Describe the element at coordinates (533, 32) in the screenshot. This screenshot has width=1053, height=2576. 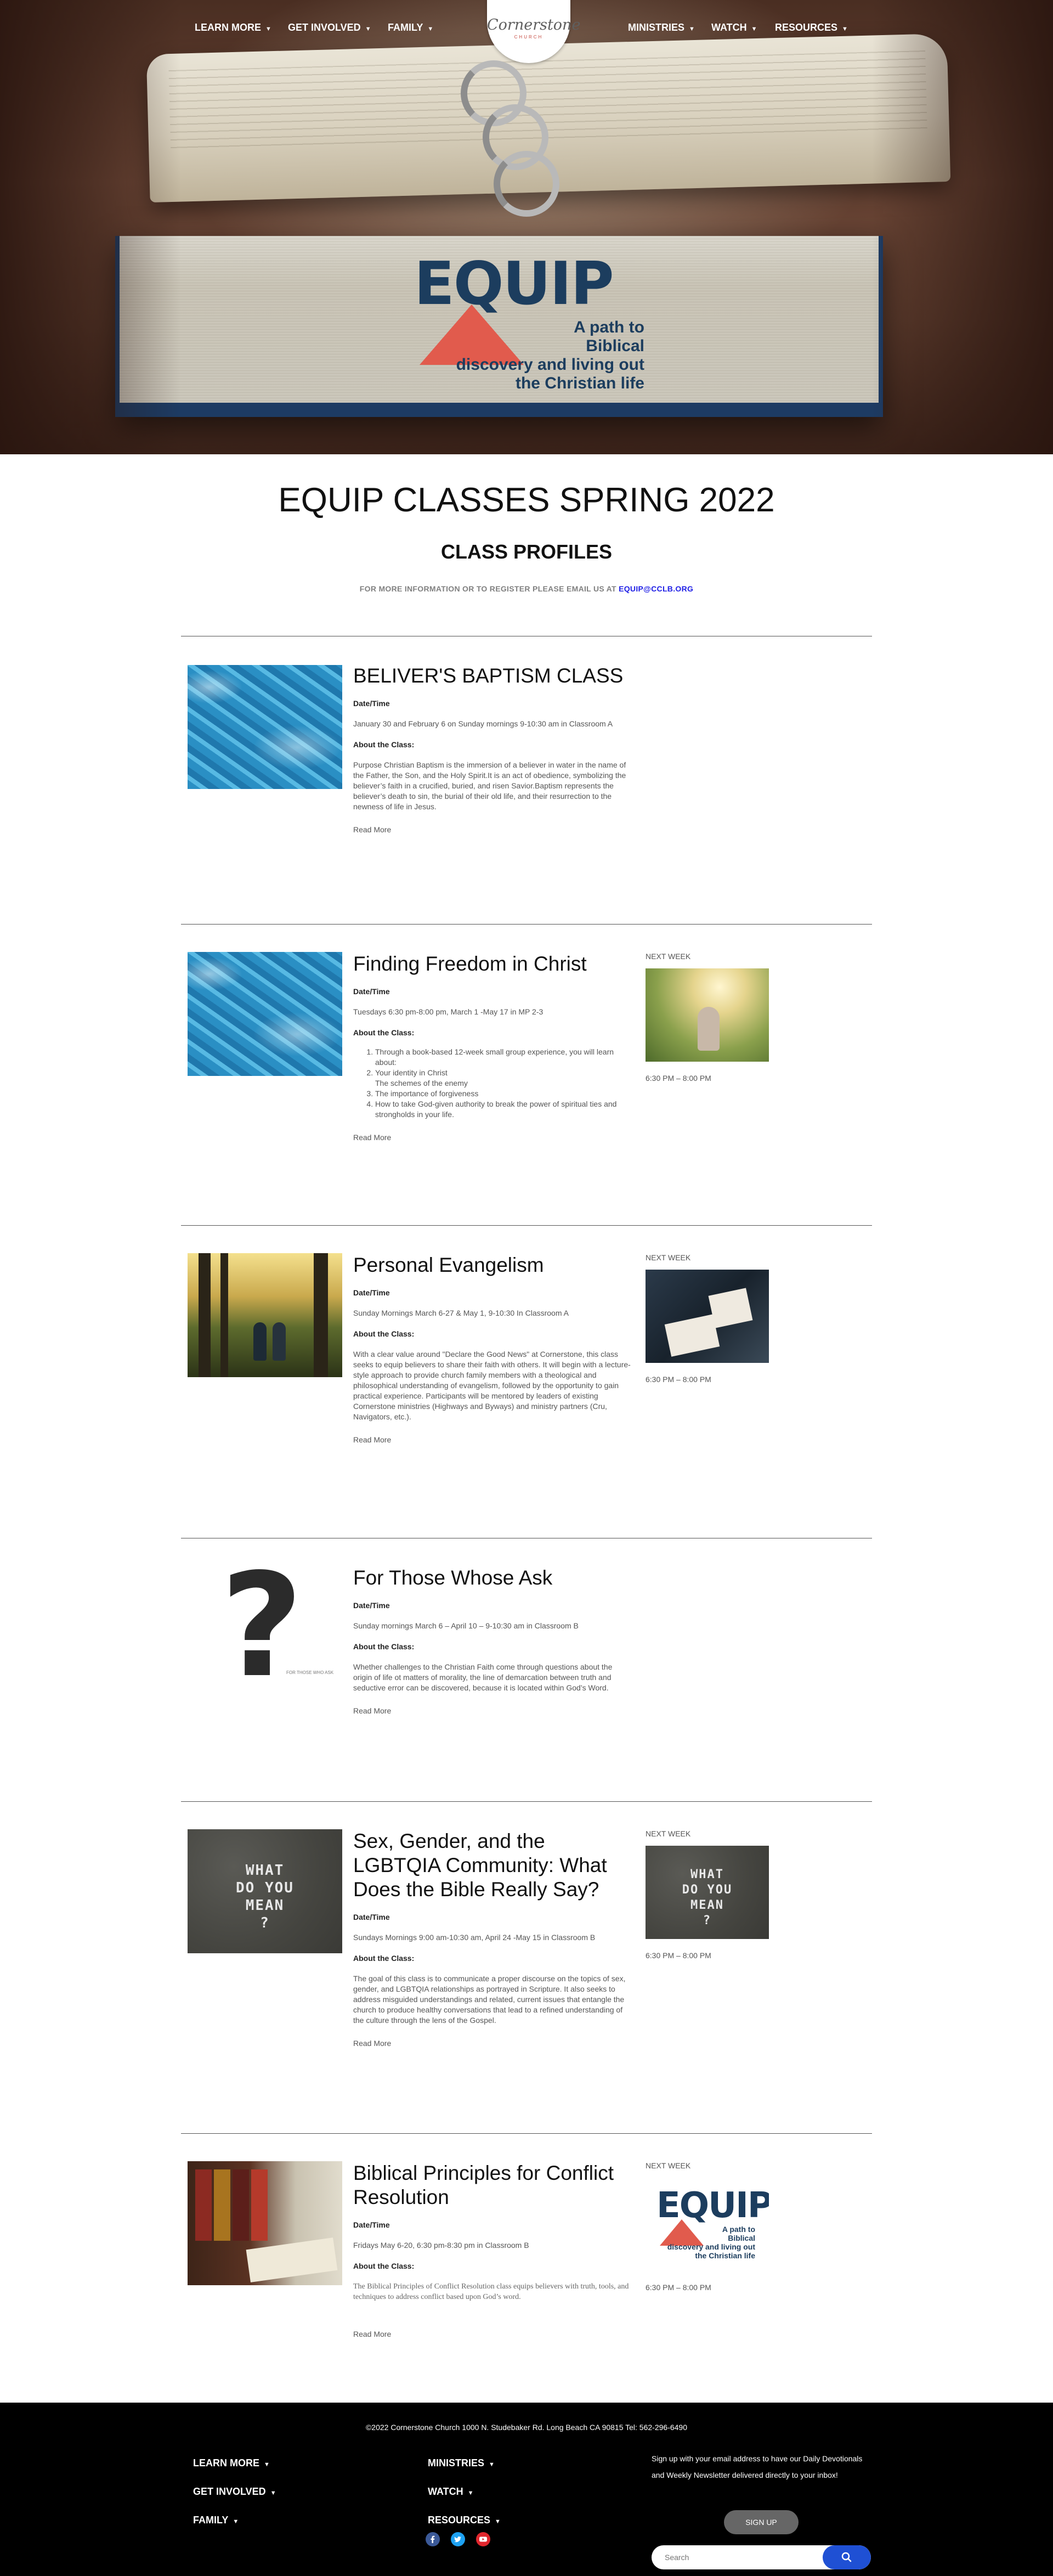
I see `site-logo: Cornerstone CHURCH` at that location.